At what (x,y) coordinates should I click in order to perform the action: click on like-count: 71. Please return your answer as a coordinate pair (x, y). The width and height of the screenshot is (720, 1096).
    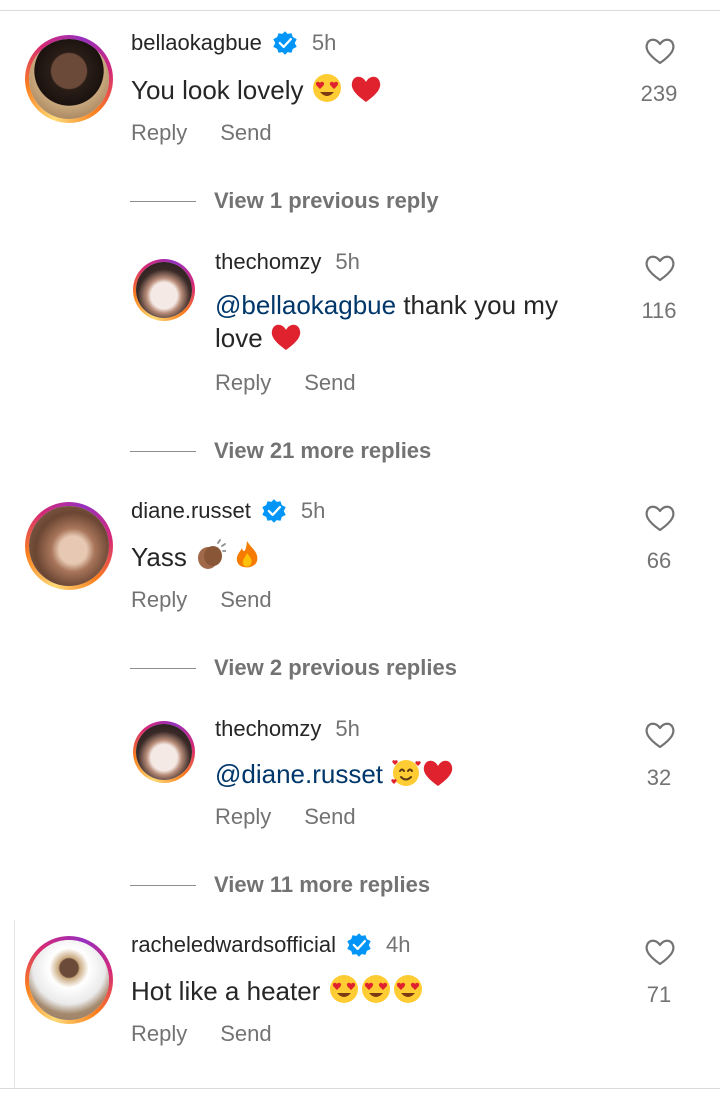
    Looking at the image, I should click on (659, 994).